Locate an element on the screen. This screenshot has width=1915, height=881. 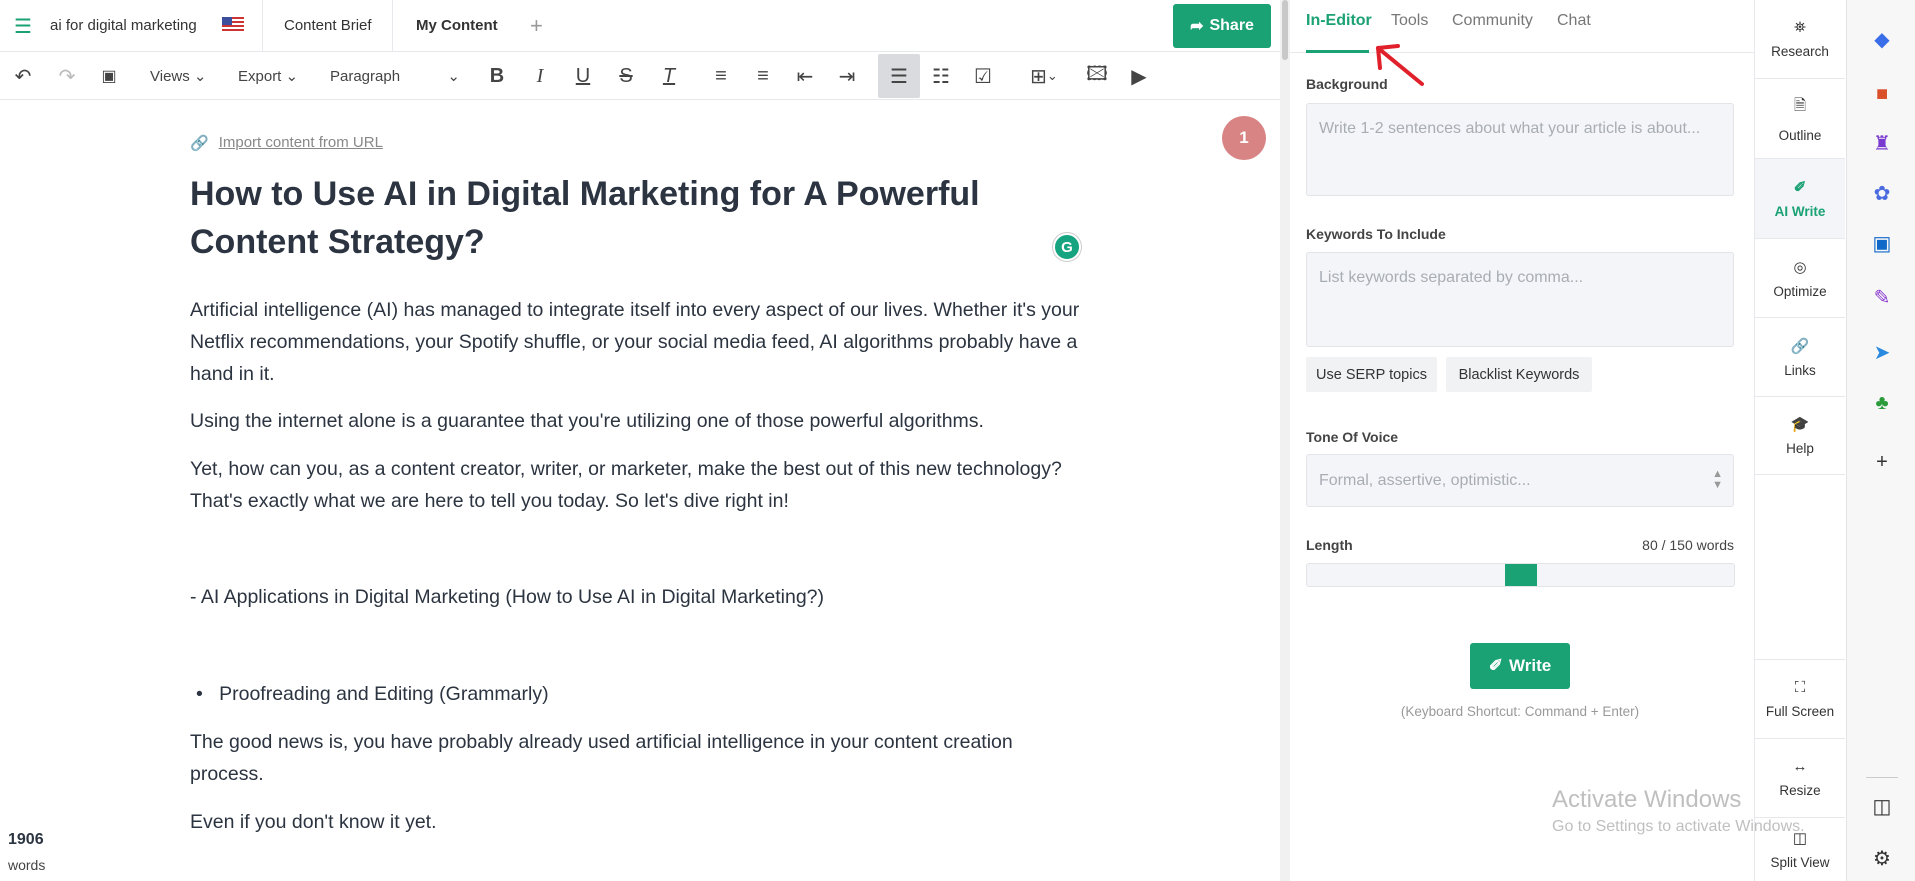
align-center-icon: ≡ is located at coordinates (763, 76).